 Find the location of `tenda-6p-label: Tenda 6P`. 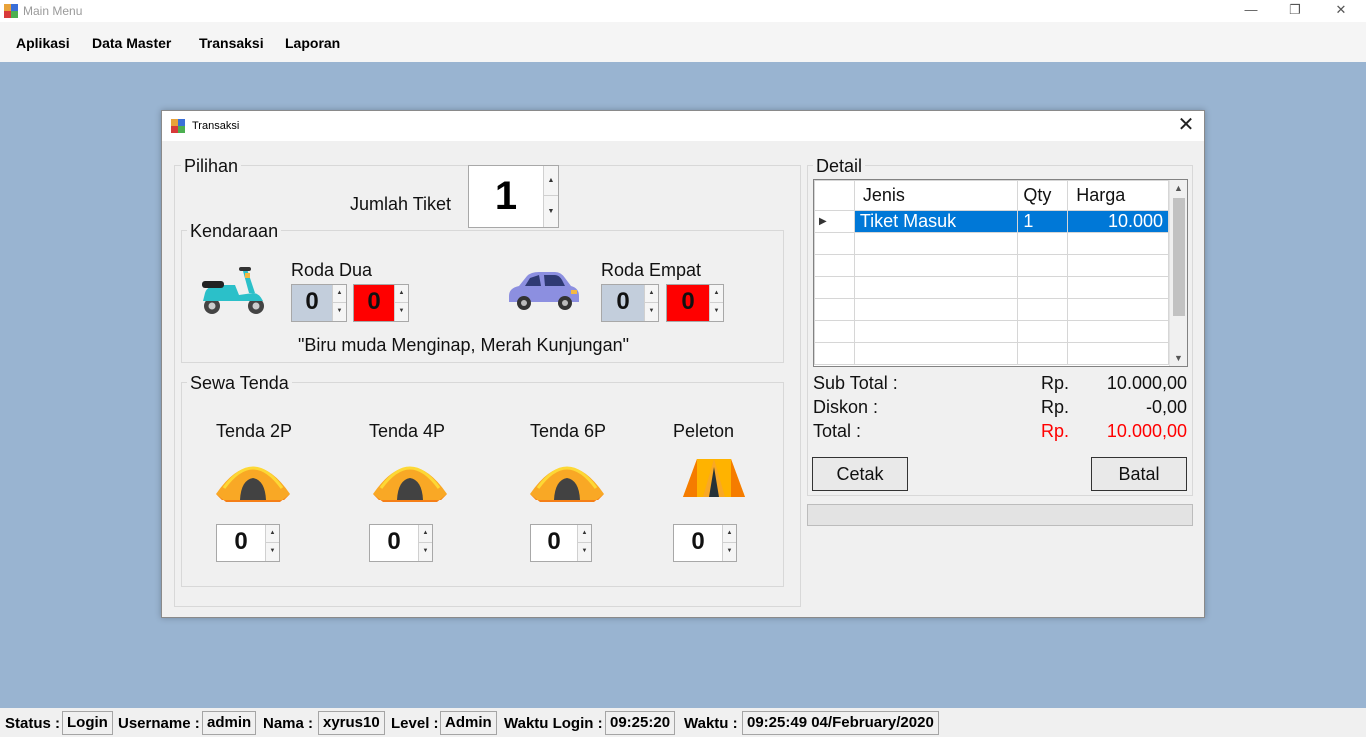

tenda-6p-label: Tenda 6P is located at coordinates (568, 431).